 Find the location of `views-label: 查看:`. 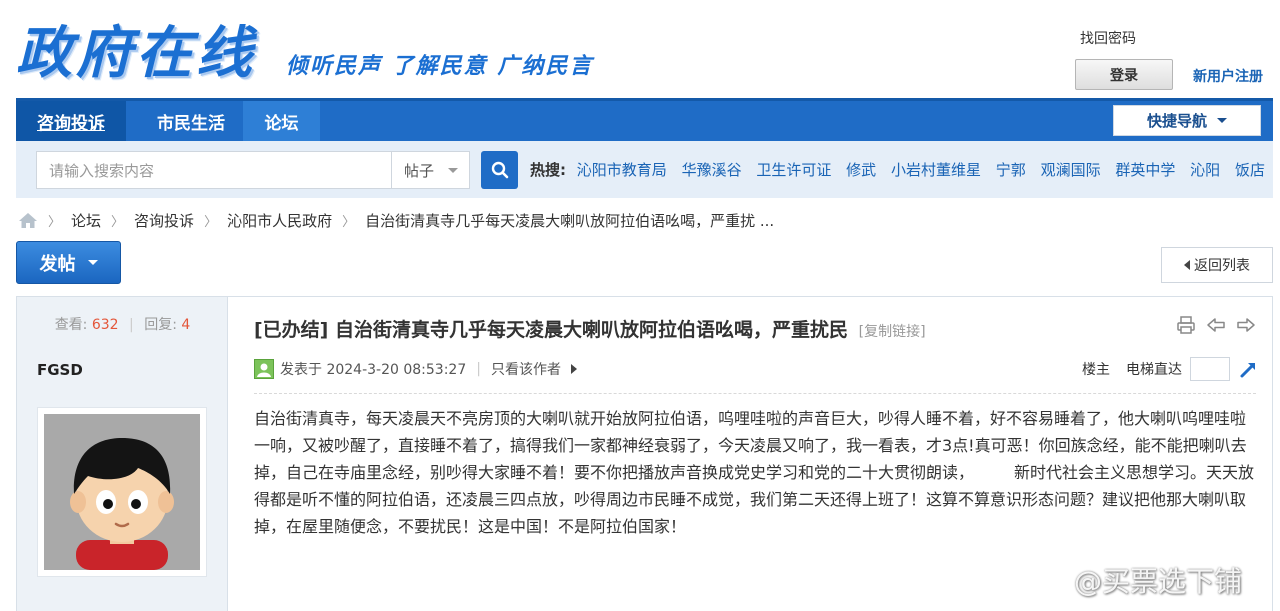

views-label: 查看: is located at coordinates (71, 325).